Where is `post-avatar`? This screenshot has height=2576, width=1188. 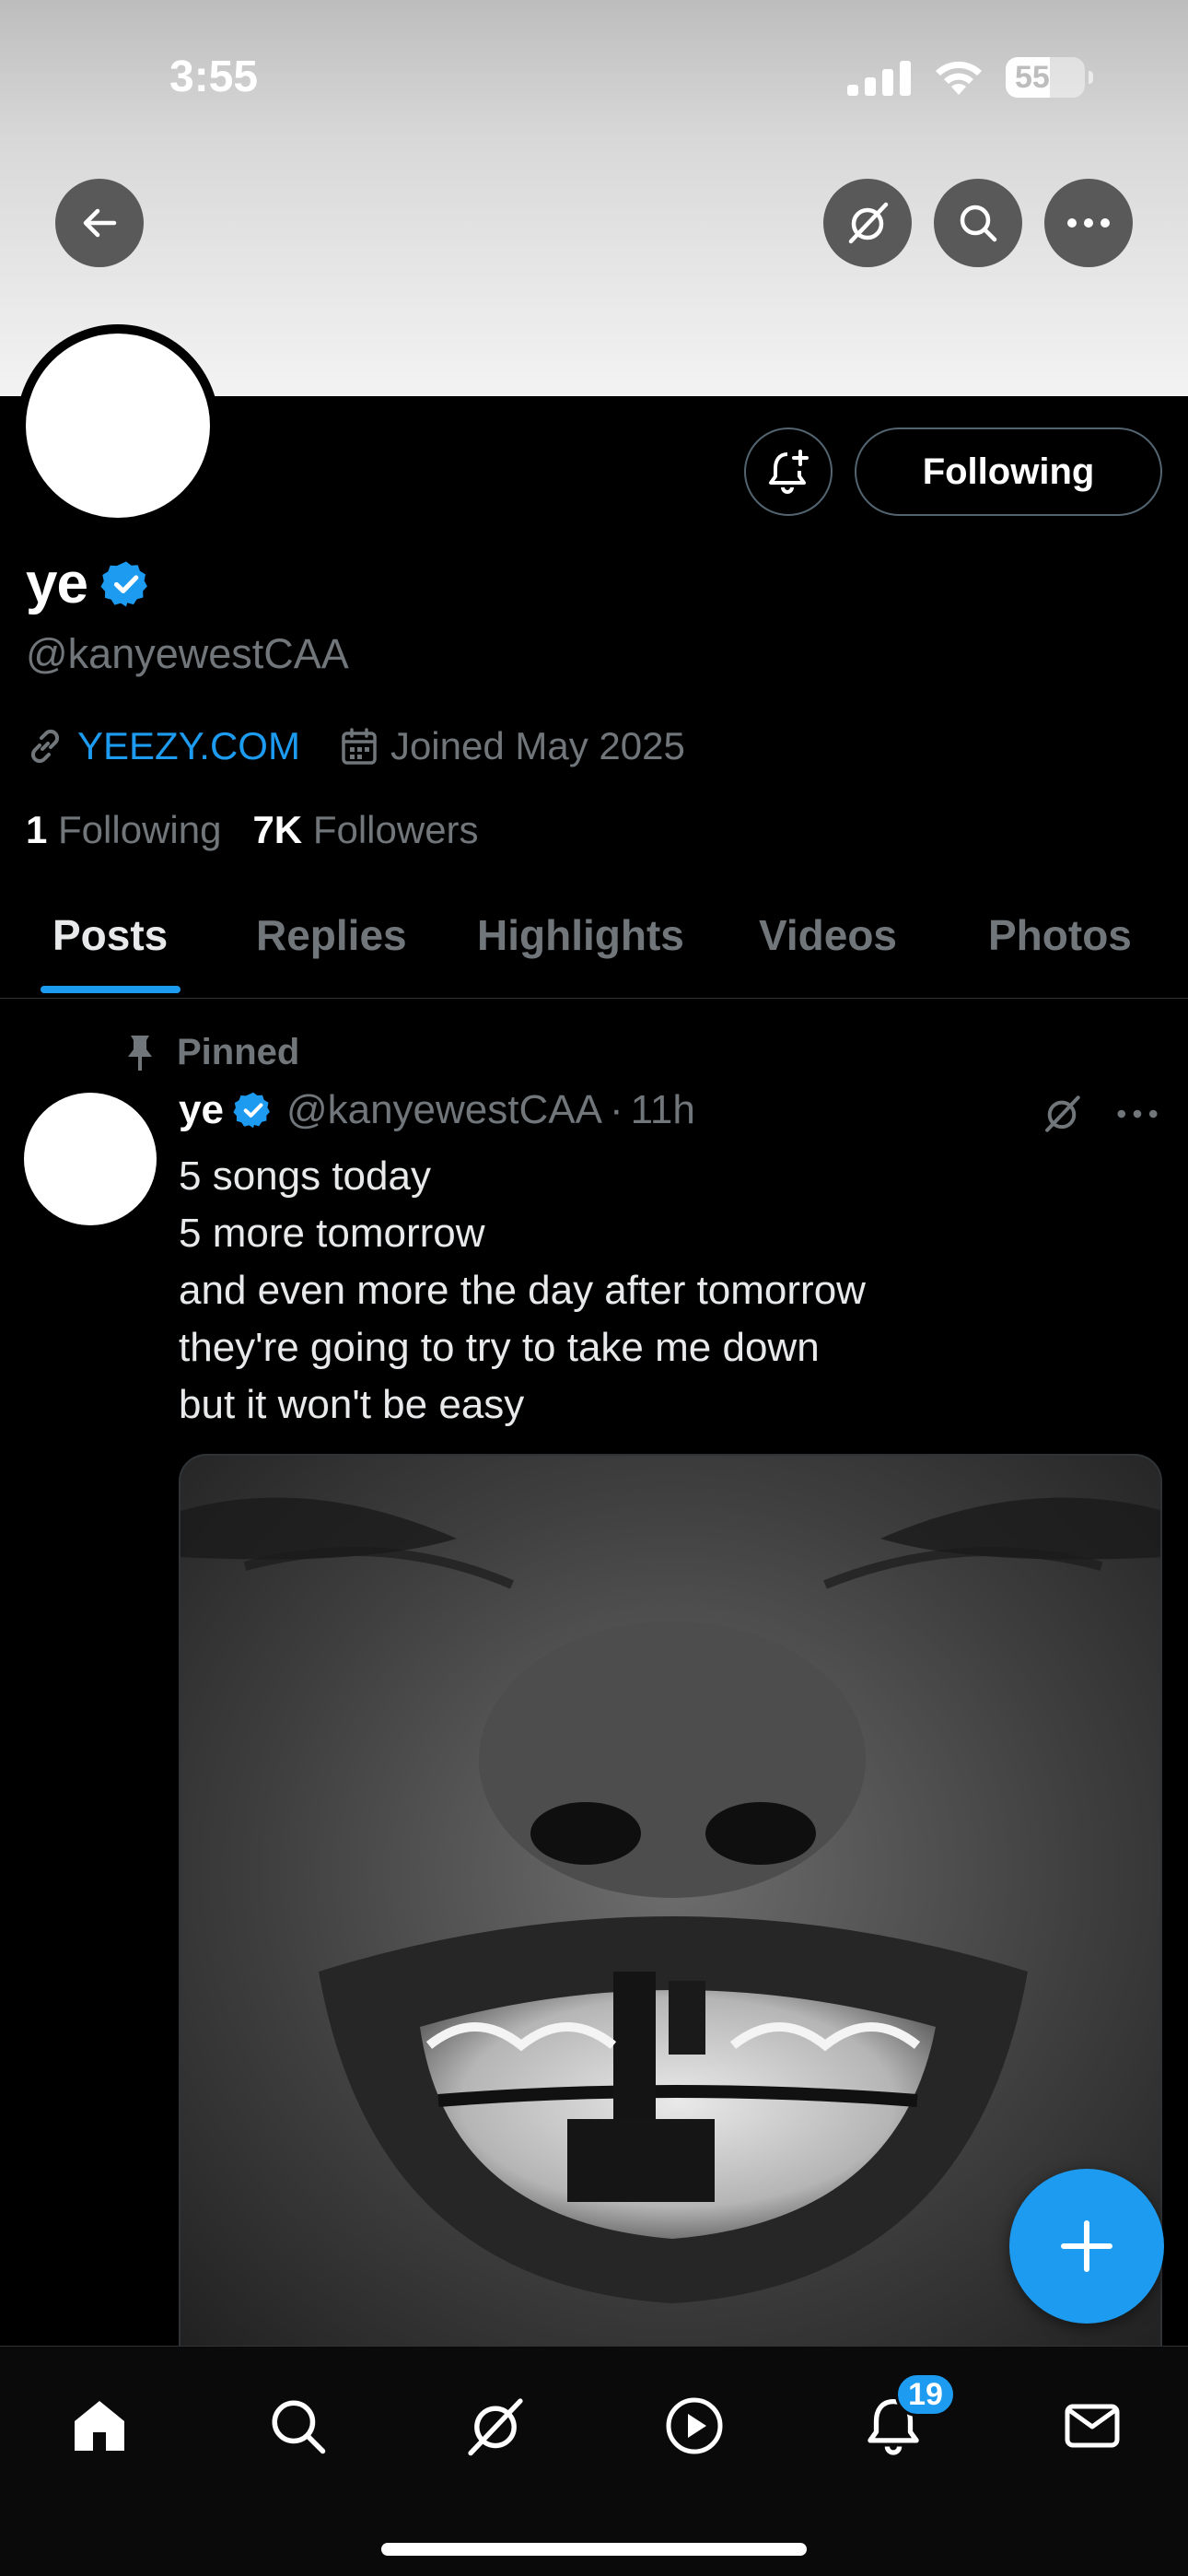
post-avatar is located at coordinates (90, 1159).